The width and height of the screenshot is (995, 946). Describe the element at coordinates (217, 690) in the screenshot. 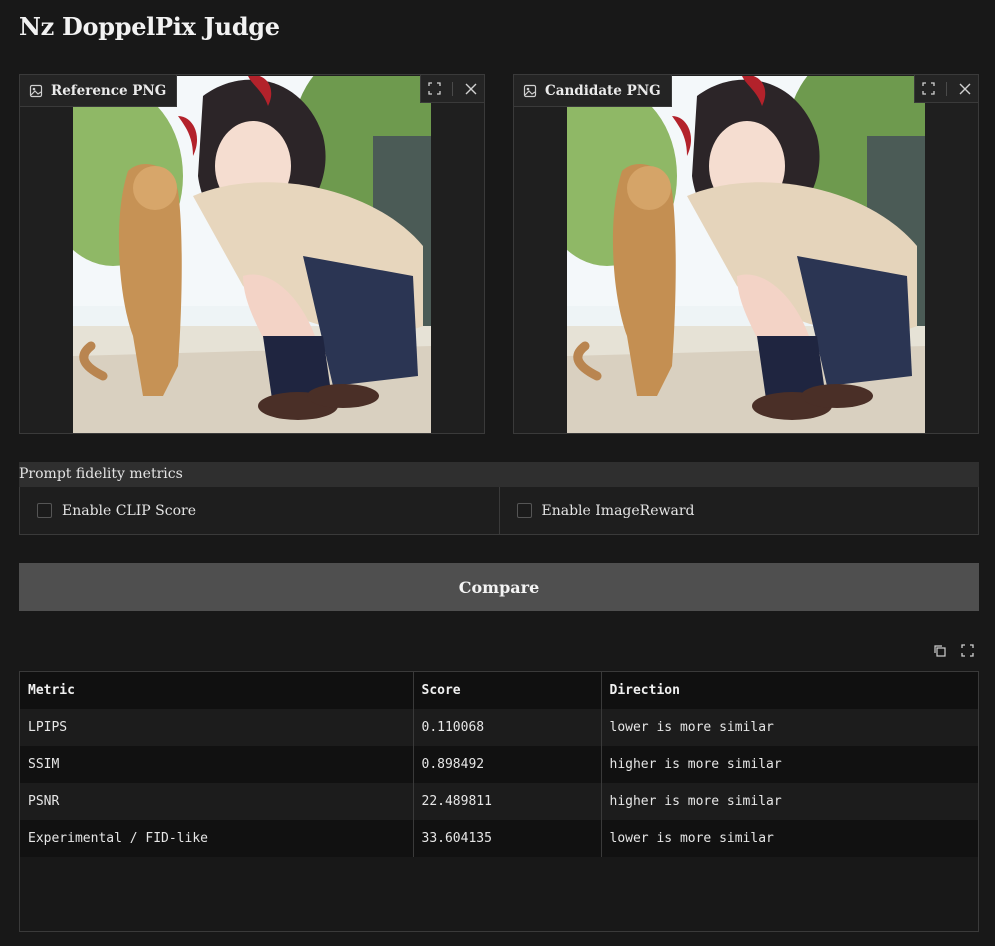

I see `column-header-metric: Metric` at that location.